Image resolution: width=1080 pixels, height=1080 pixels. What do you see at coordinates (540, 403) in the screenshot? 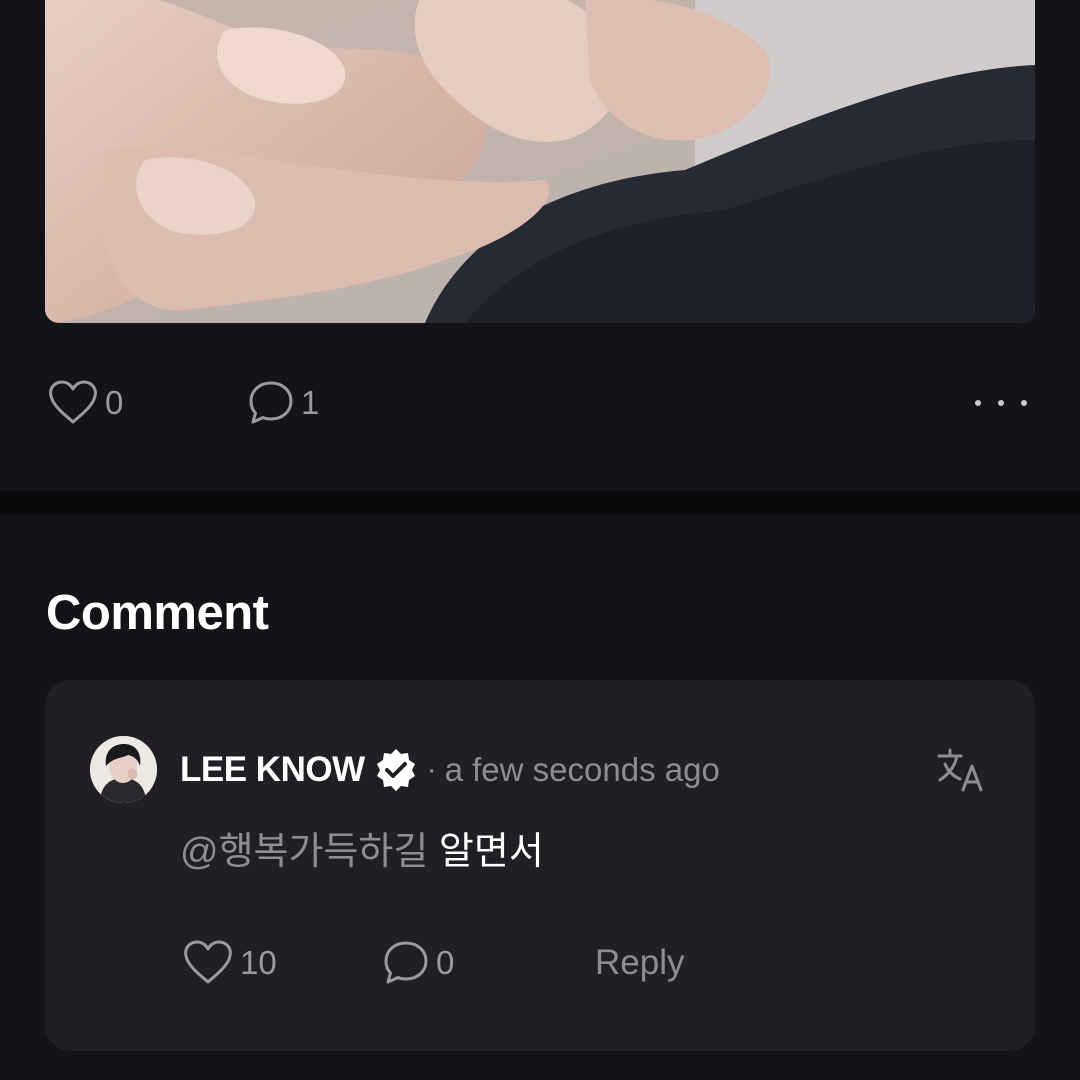
I see `post-actions: 0 1` at bounding box center [540, 403].